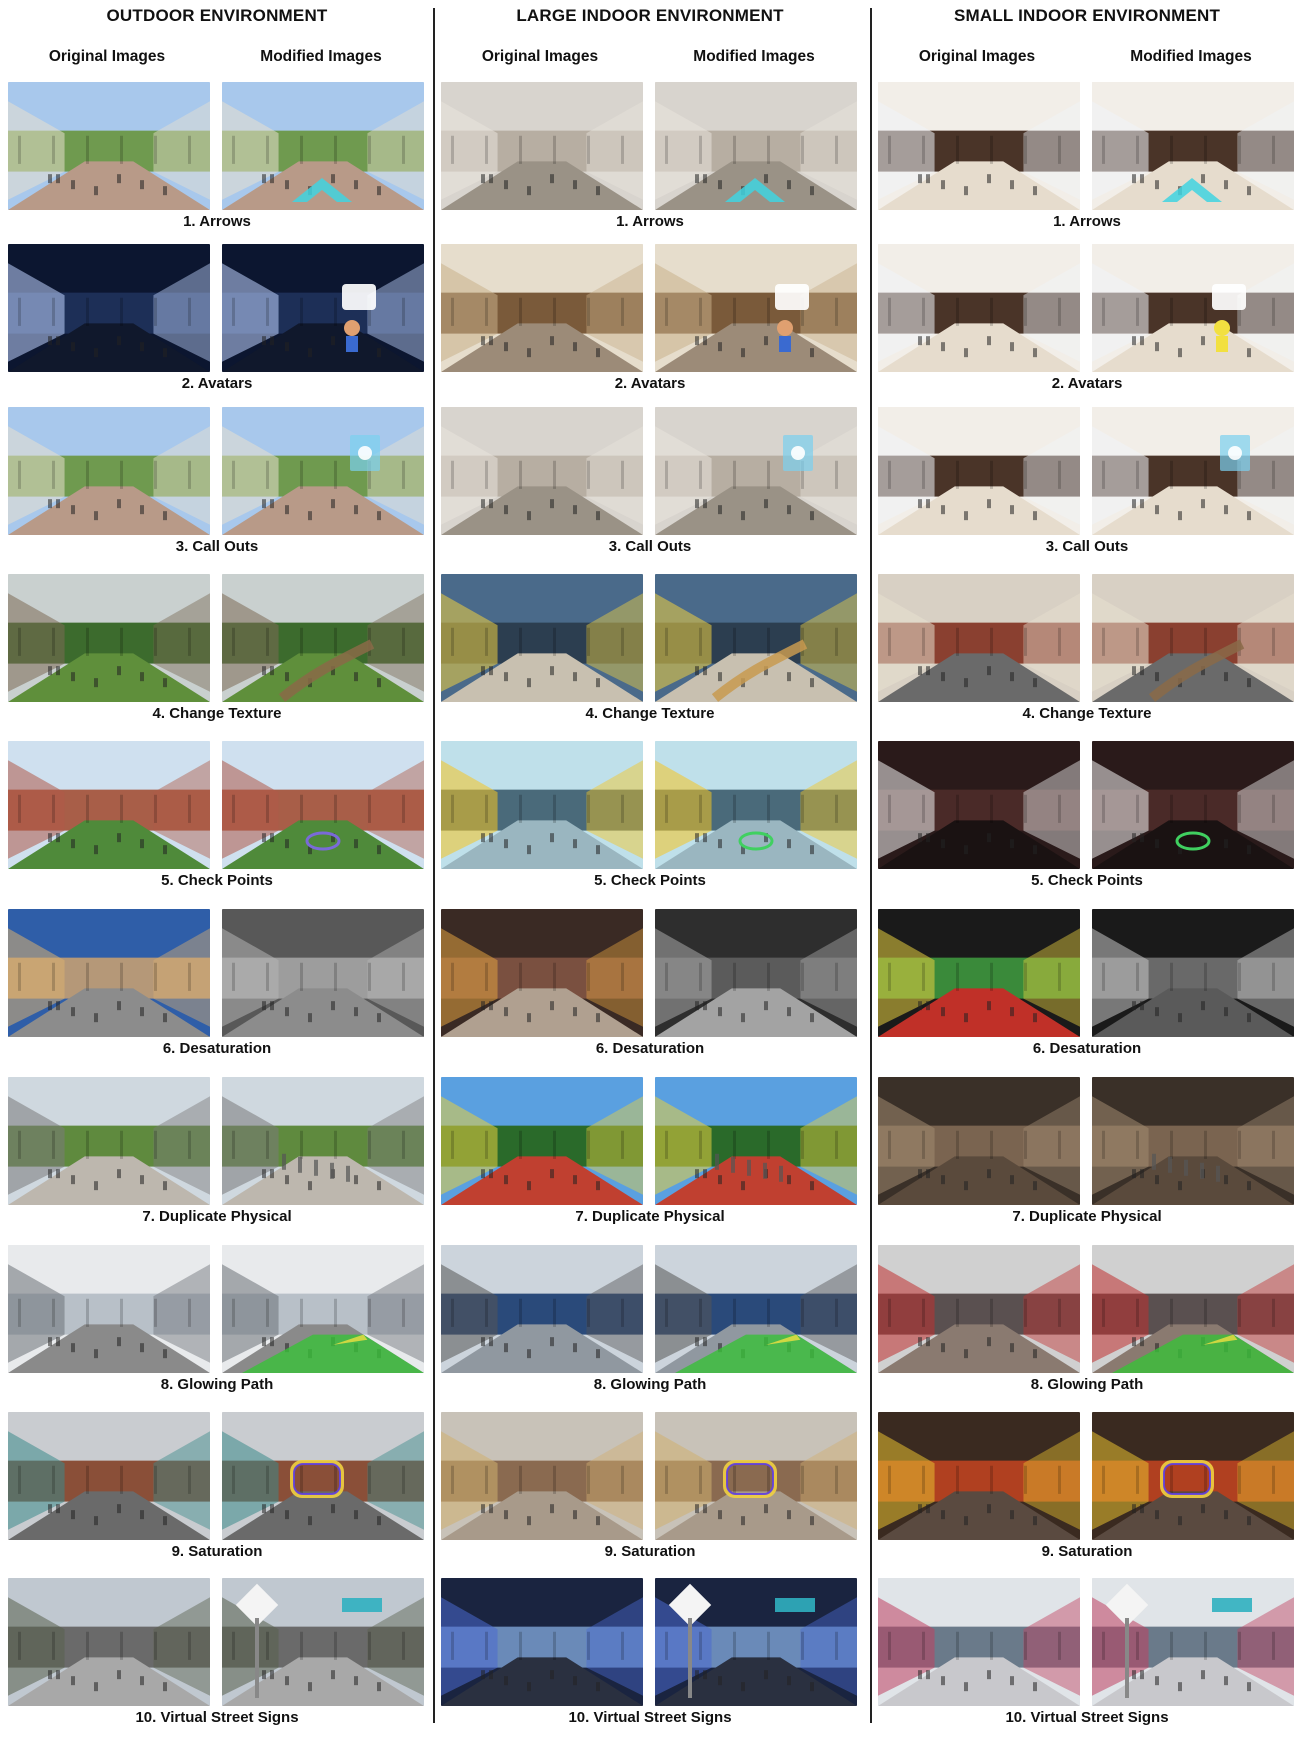 This screenshot has height=1740, width=1307. What do you see at coordinates (217, 880) in the screenshot?
I see `technique-label: 5. Check Points` at bounding box center [217, 880].